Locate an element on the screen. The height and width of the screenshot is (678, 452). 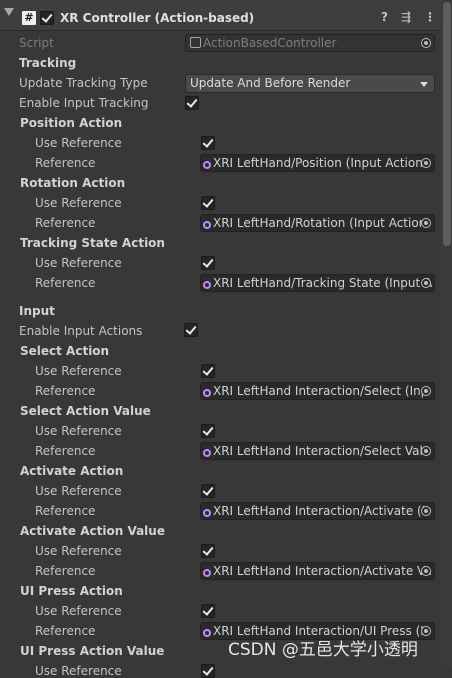
ui-press-action-reference-label: Reference is located at coordinates (65, 631).